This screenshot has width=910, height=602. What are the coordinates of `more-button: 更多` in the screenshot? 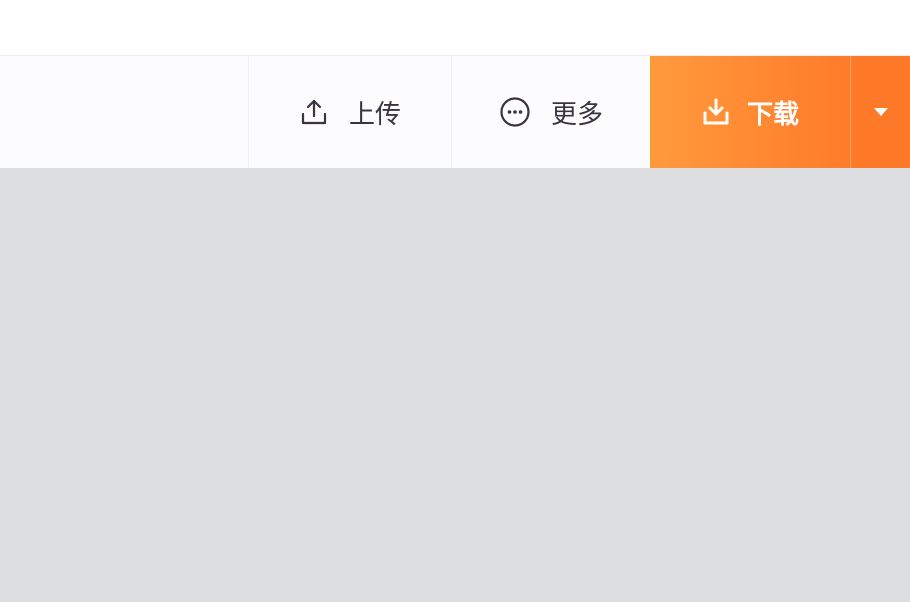 It's located at (551, 112).